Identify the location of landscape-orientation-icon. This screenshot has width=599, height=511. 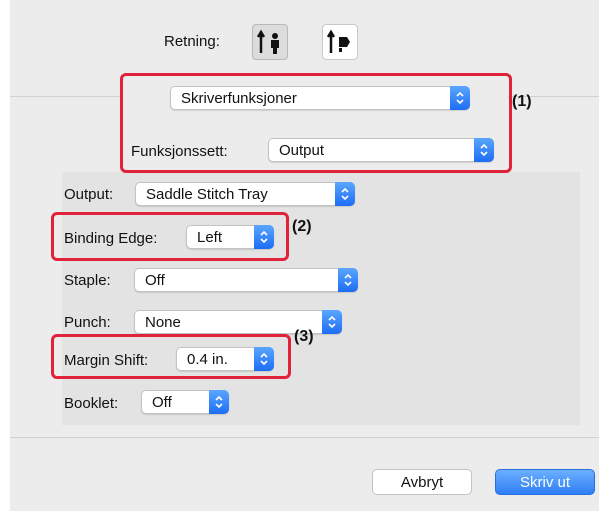
(338, 41).